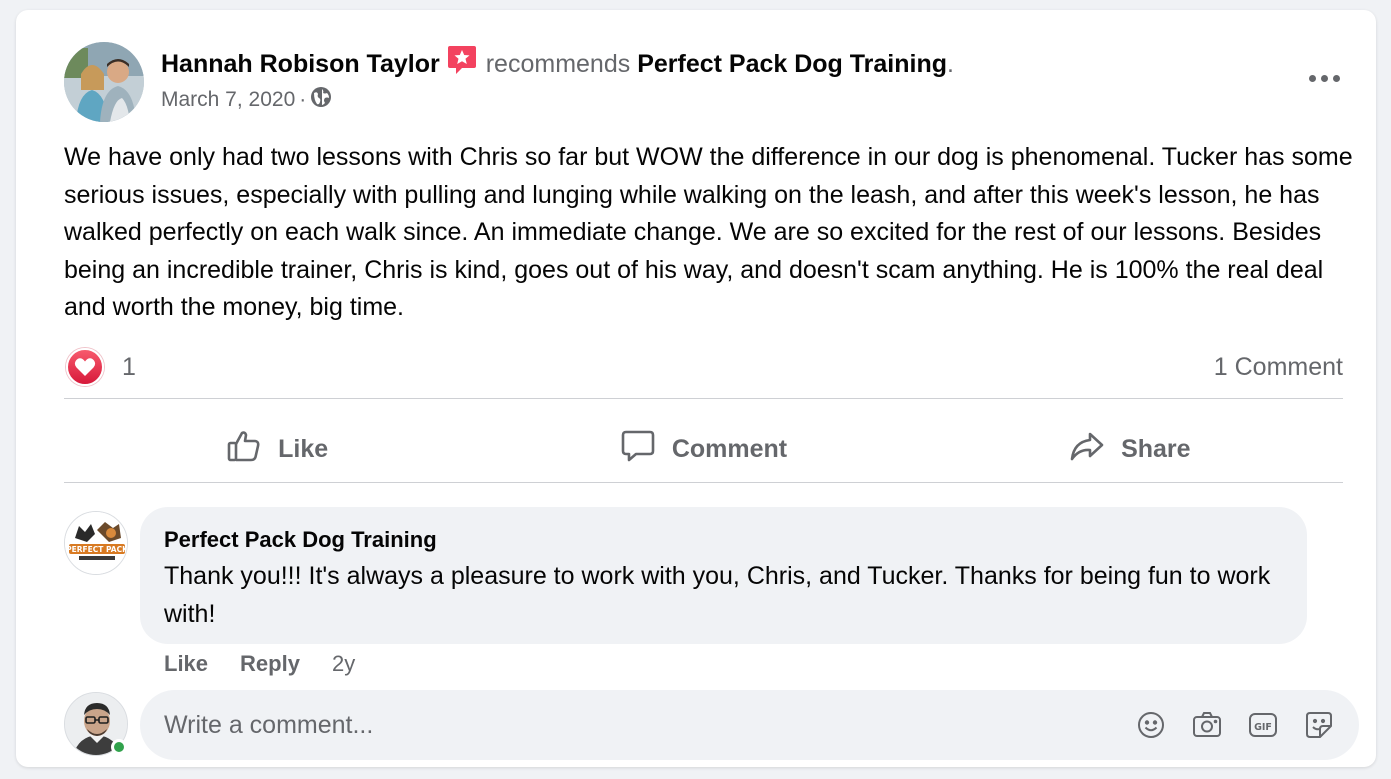  I want to click on more-options-button, so click(1324, 78).